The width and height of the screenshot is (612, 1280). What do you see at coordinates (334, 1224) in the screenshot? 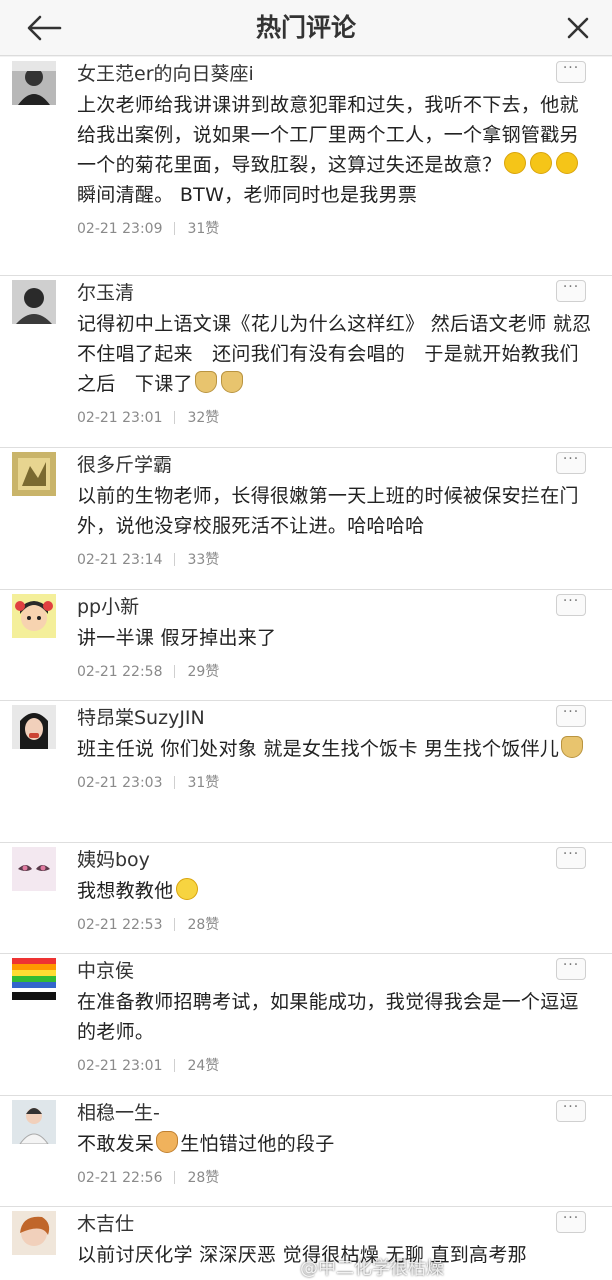
I see `comment-username: 木吉仕` at bounding box center [334, 1224].